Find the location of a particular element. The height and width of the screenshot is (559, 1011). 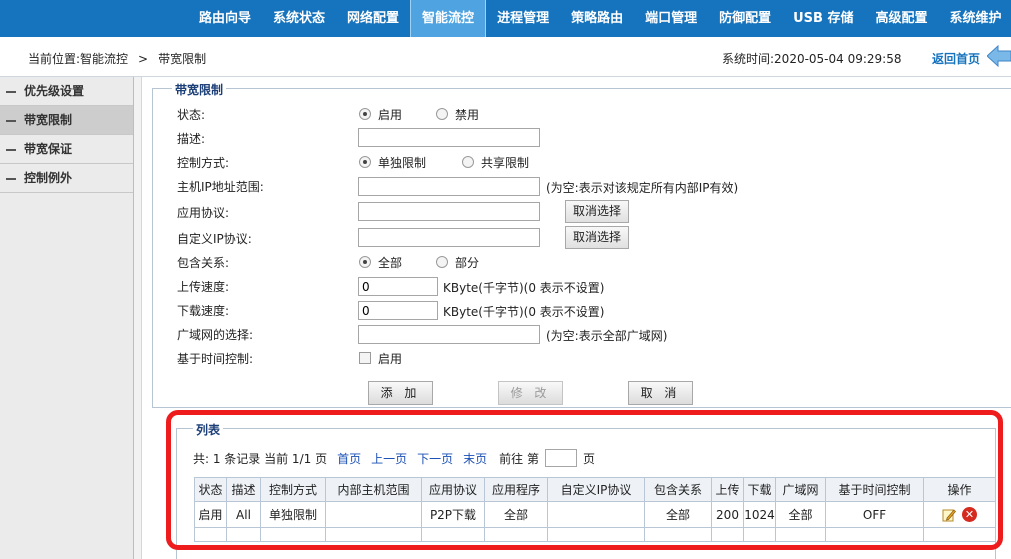

breadcrumb-prefix: 当前位置:智能流控 is located at coordinates (78, 59).